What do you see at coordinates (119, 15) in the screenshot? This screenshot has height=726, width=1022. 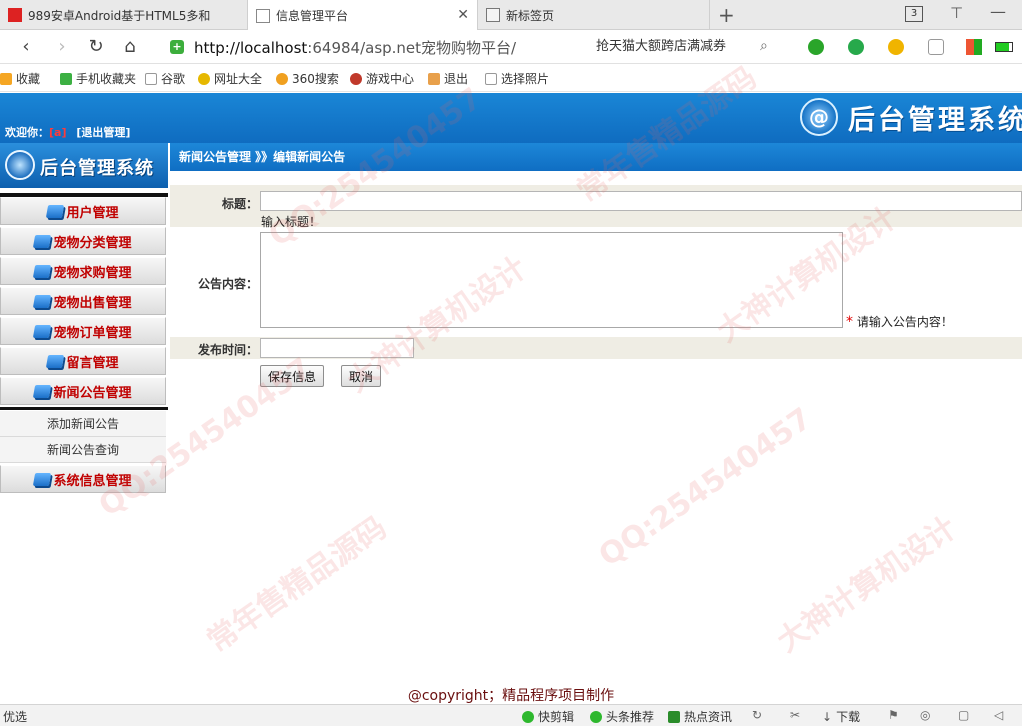 I see `tab-title: 989安卓Android基于HTML5多和` at bounding box center [119, 15].